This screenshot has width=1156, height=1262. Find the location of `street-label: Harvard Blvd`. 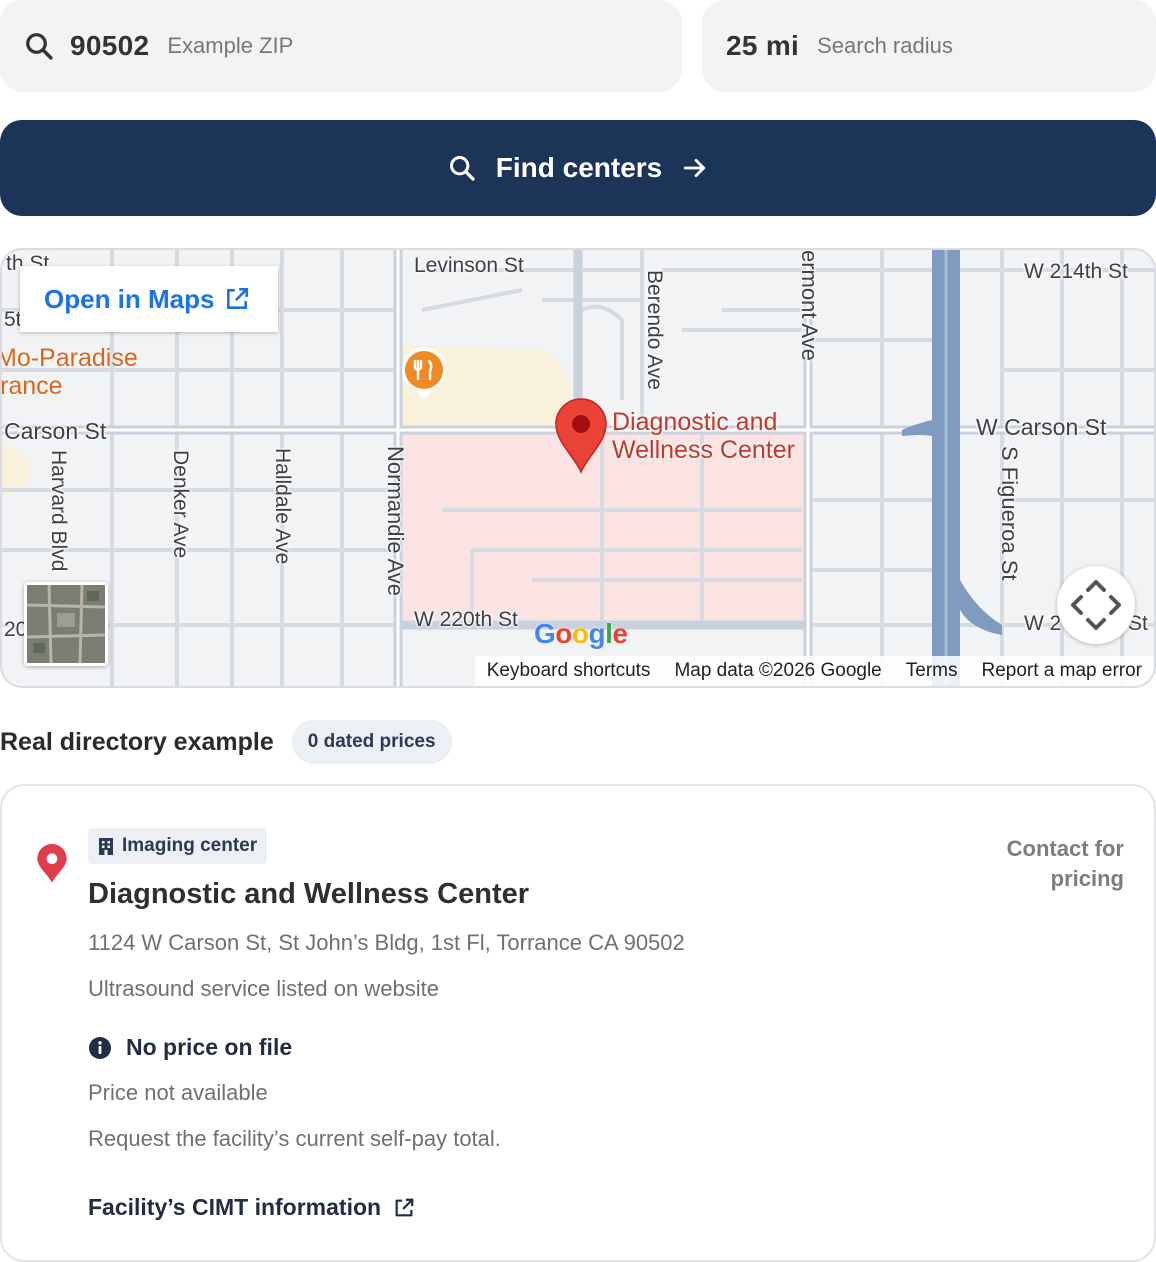

street-label: Harvard Blvd is located at coordinates (58, 511).